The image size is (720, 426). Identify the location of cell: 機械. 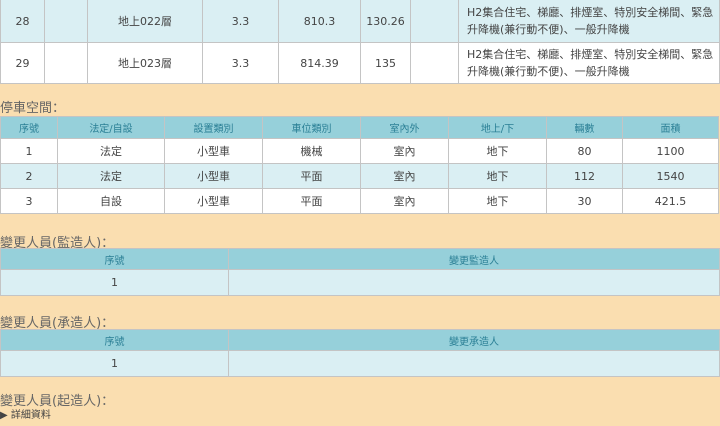
(311, 151).